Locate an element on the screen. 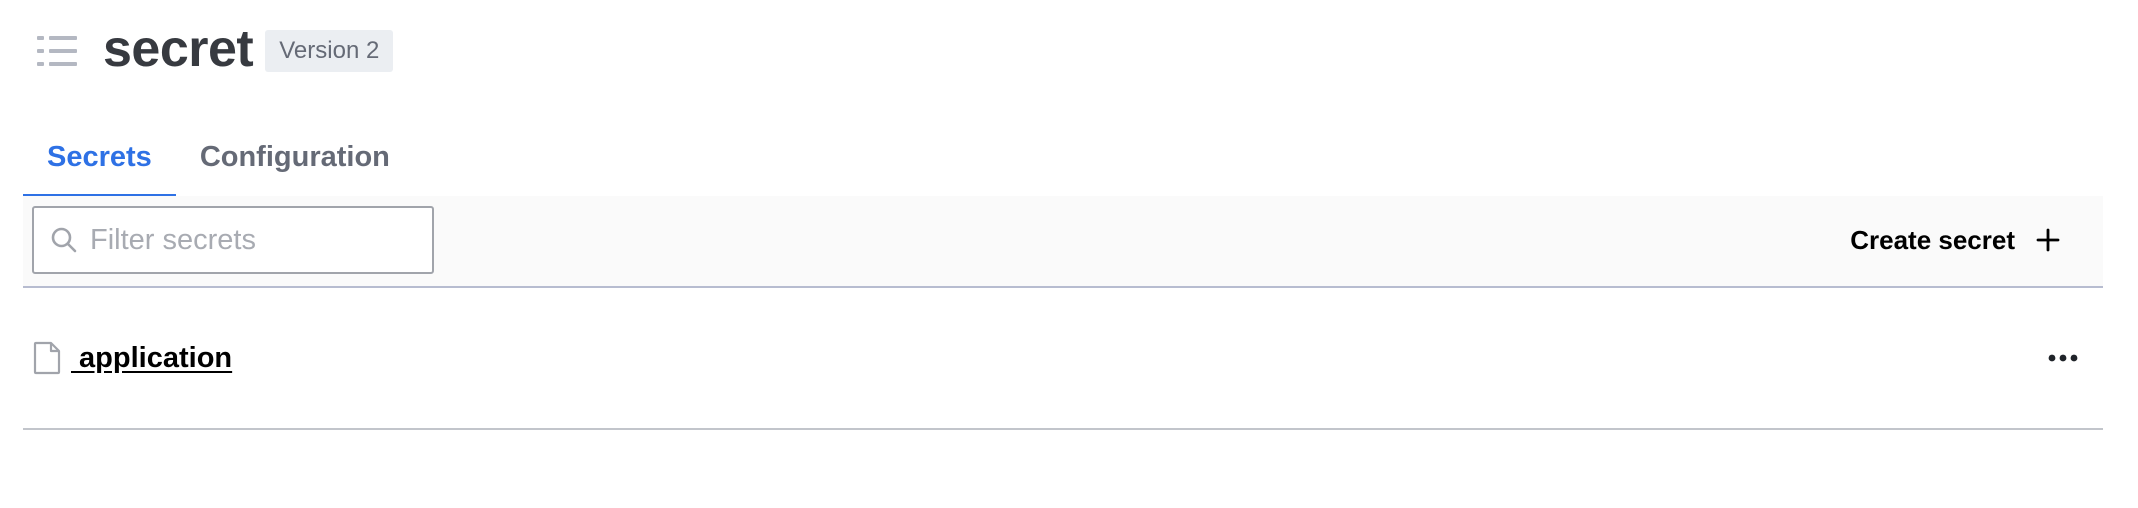  search-box is located at coordinates (233, 240).